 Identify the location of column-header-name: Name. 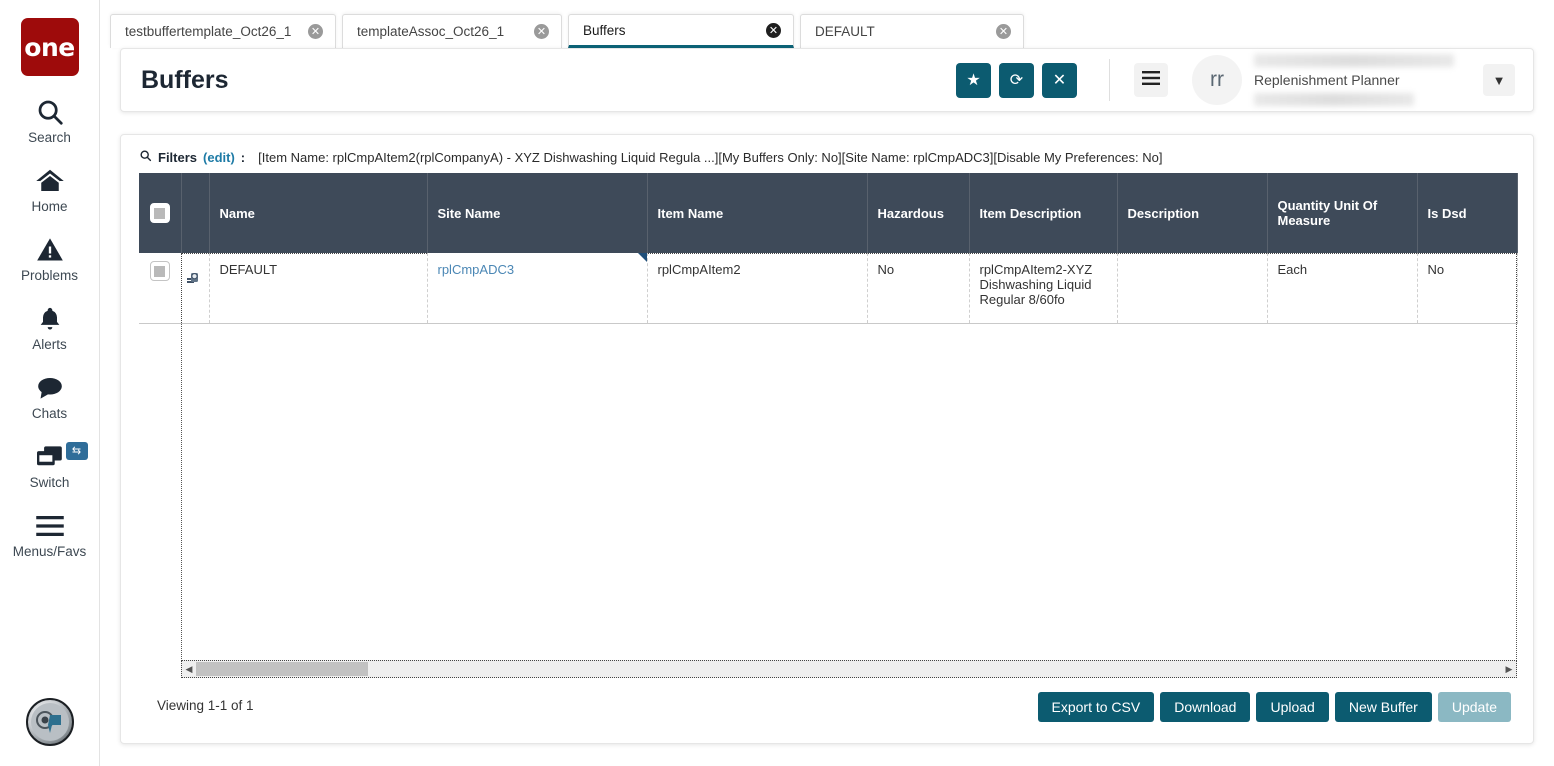
(318, 213).